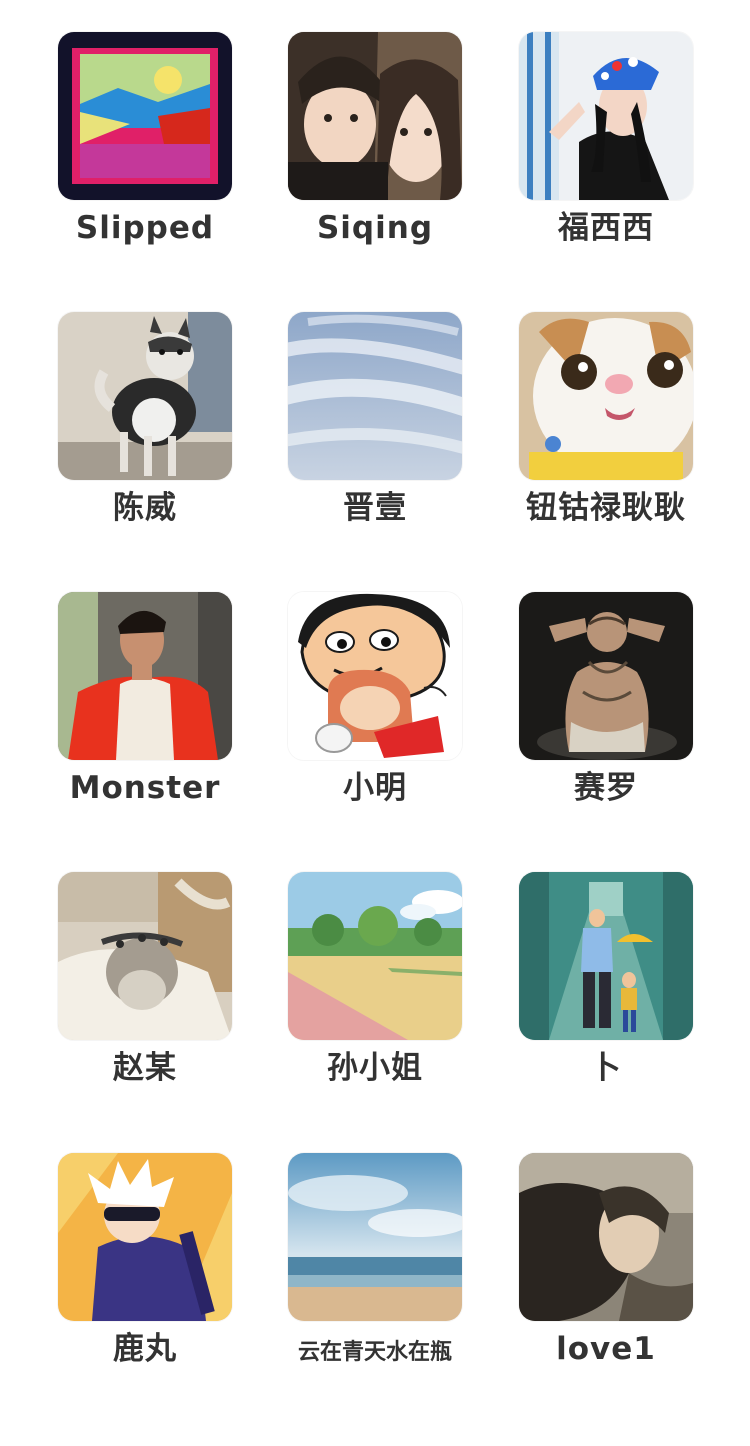 Image resolution: width=750 pixels, height=1446 pixels. I want to click on contact-item: 孙小姐, so click(375, 979).